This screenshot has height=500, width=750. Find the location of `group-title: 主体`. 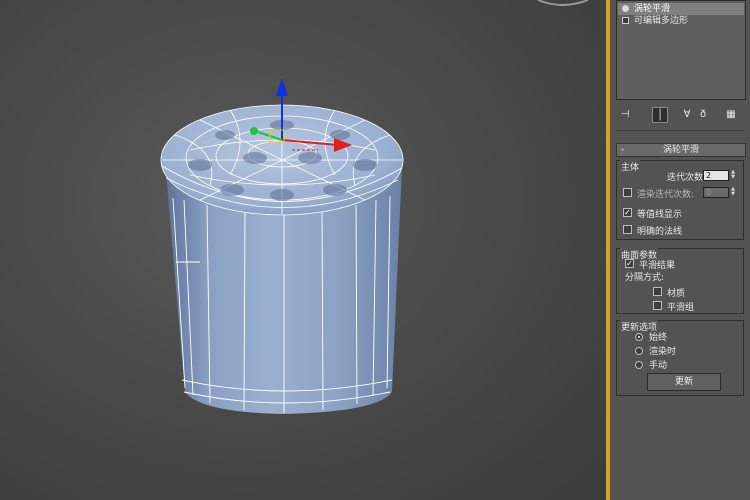

group-title: 主体 is located at coordinates (630, 166).